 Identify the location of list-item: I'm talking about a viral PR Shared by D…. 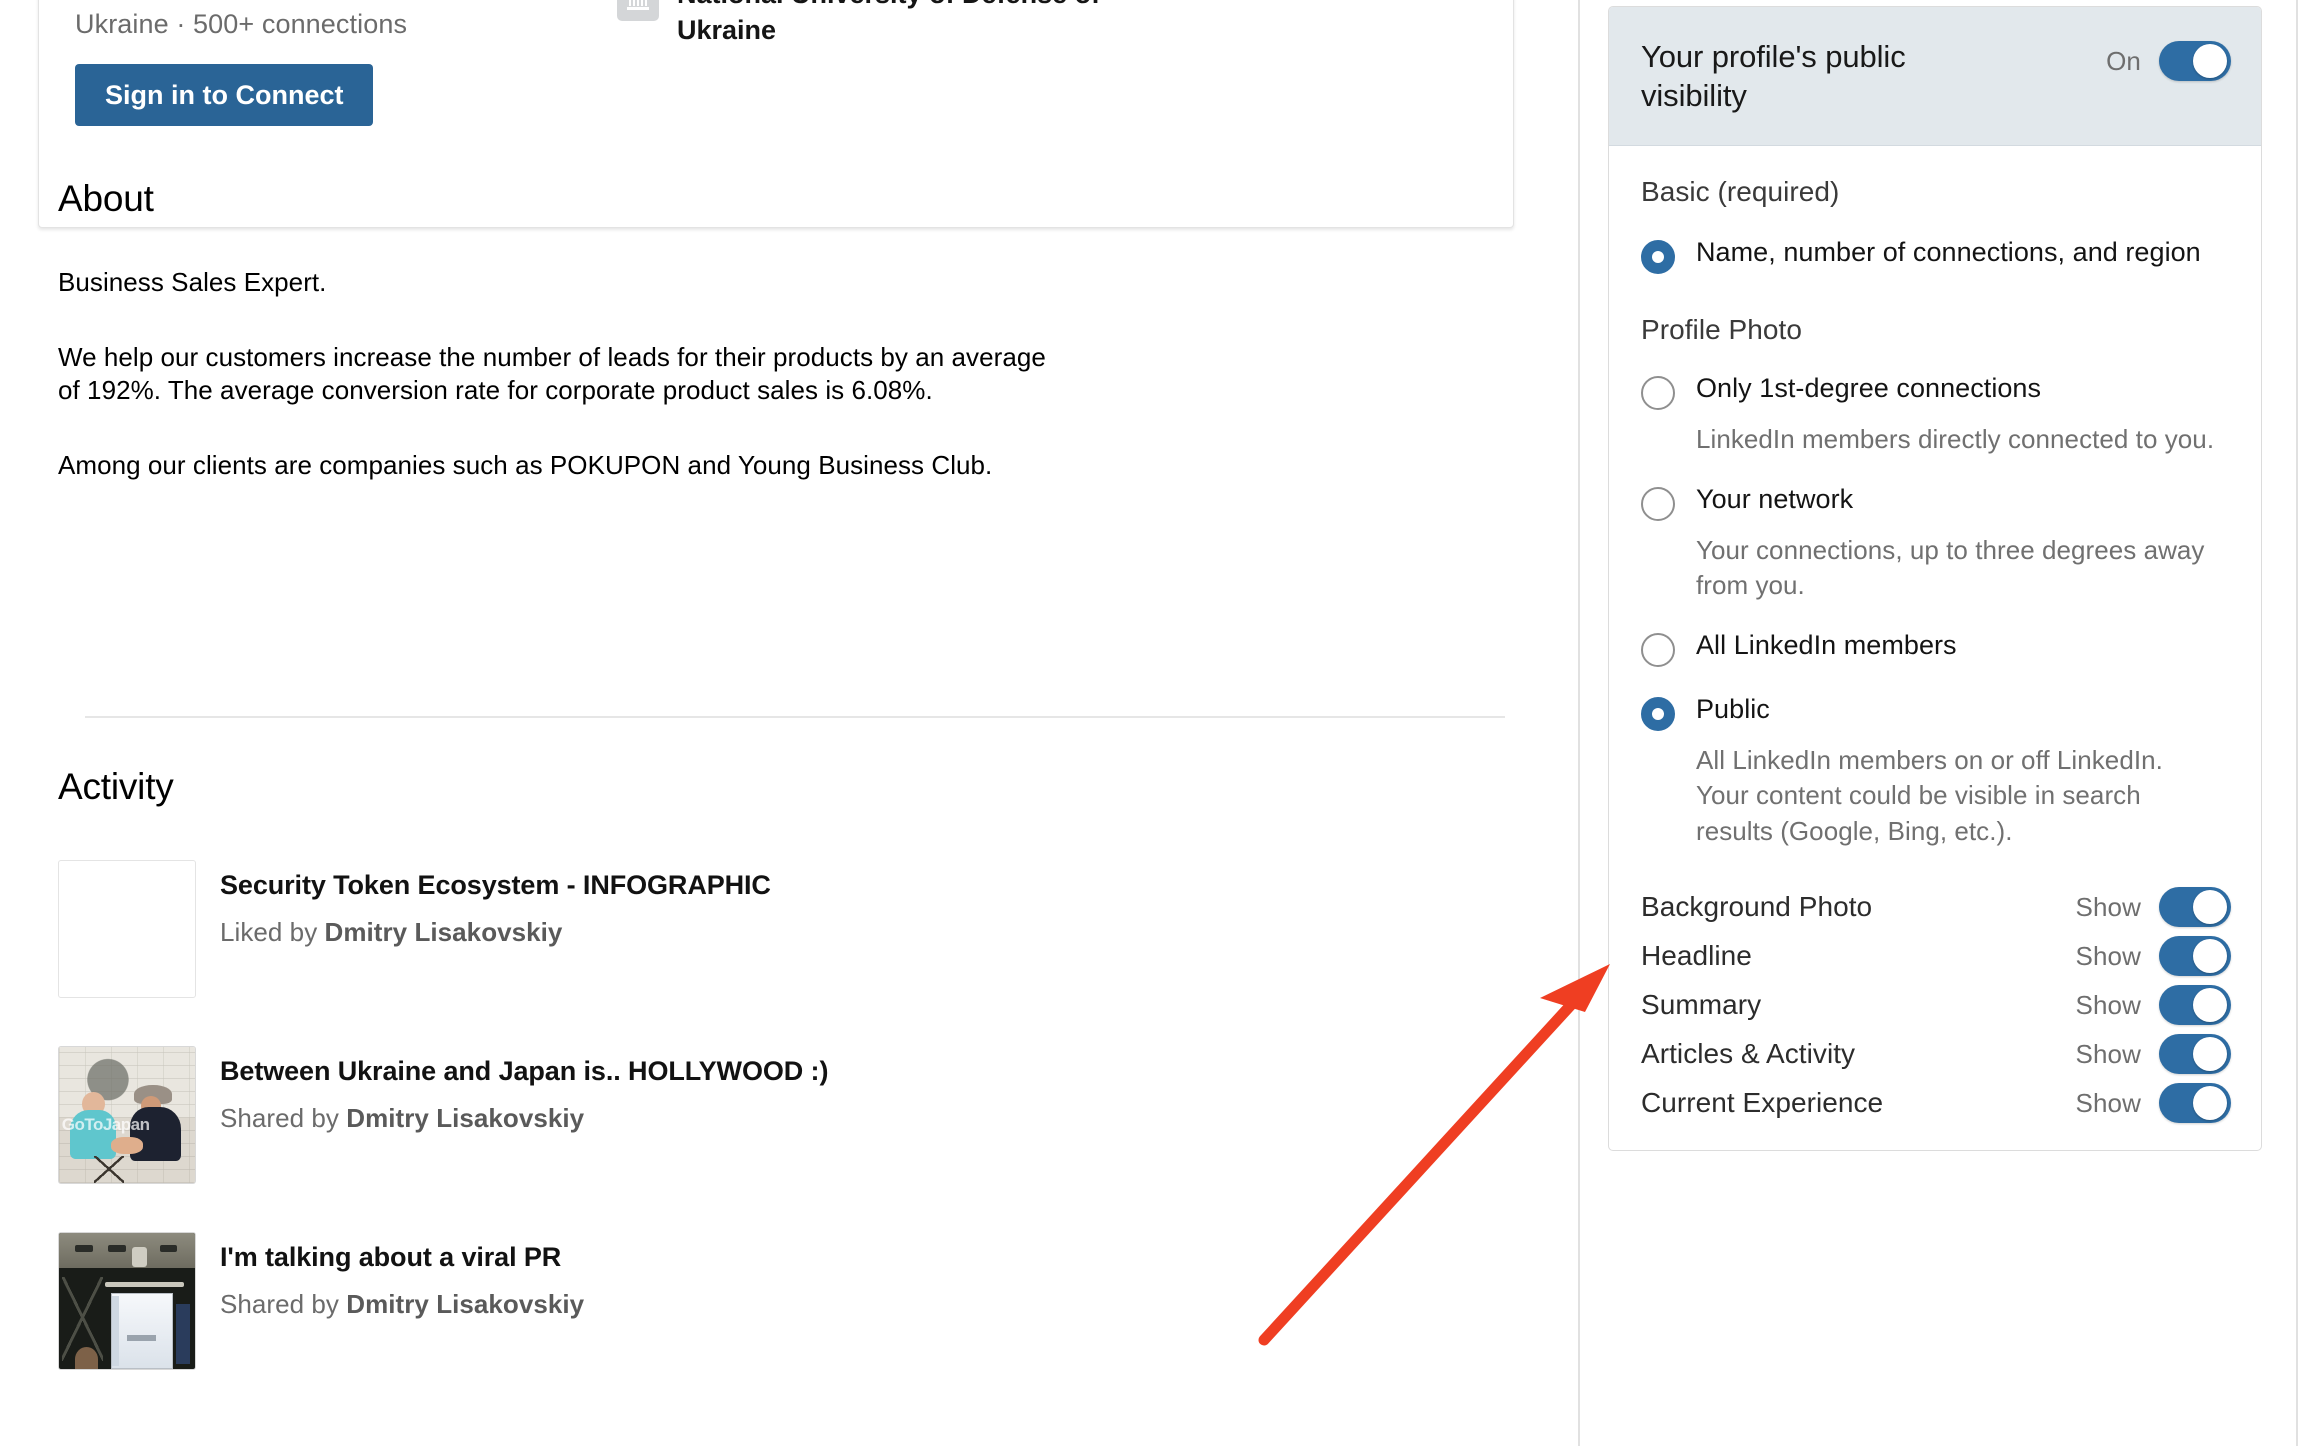
(788, 1301).